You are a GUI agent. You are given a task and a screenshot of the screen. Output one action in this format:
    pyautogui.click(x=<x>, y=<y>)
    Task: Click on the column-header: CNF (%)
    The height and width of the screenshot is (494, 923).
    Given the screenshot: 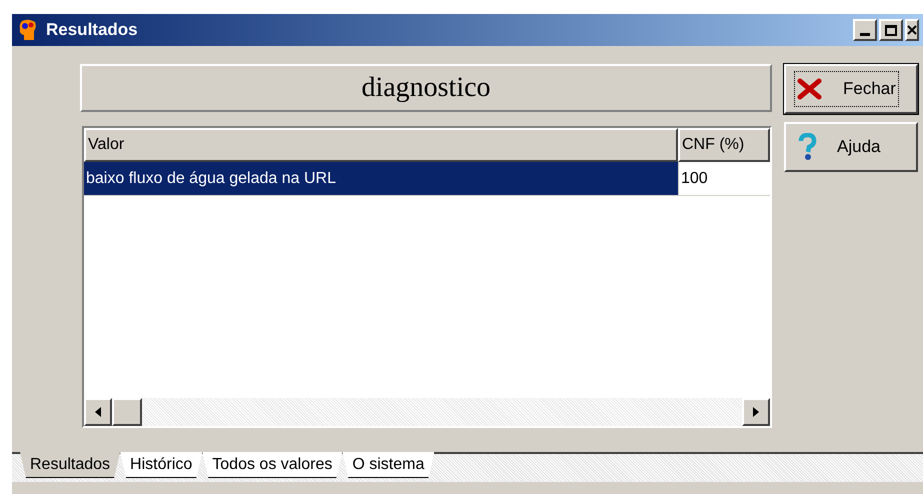 What is the action you would take?
    pyautogui.click(x=724, y=145)
    